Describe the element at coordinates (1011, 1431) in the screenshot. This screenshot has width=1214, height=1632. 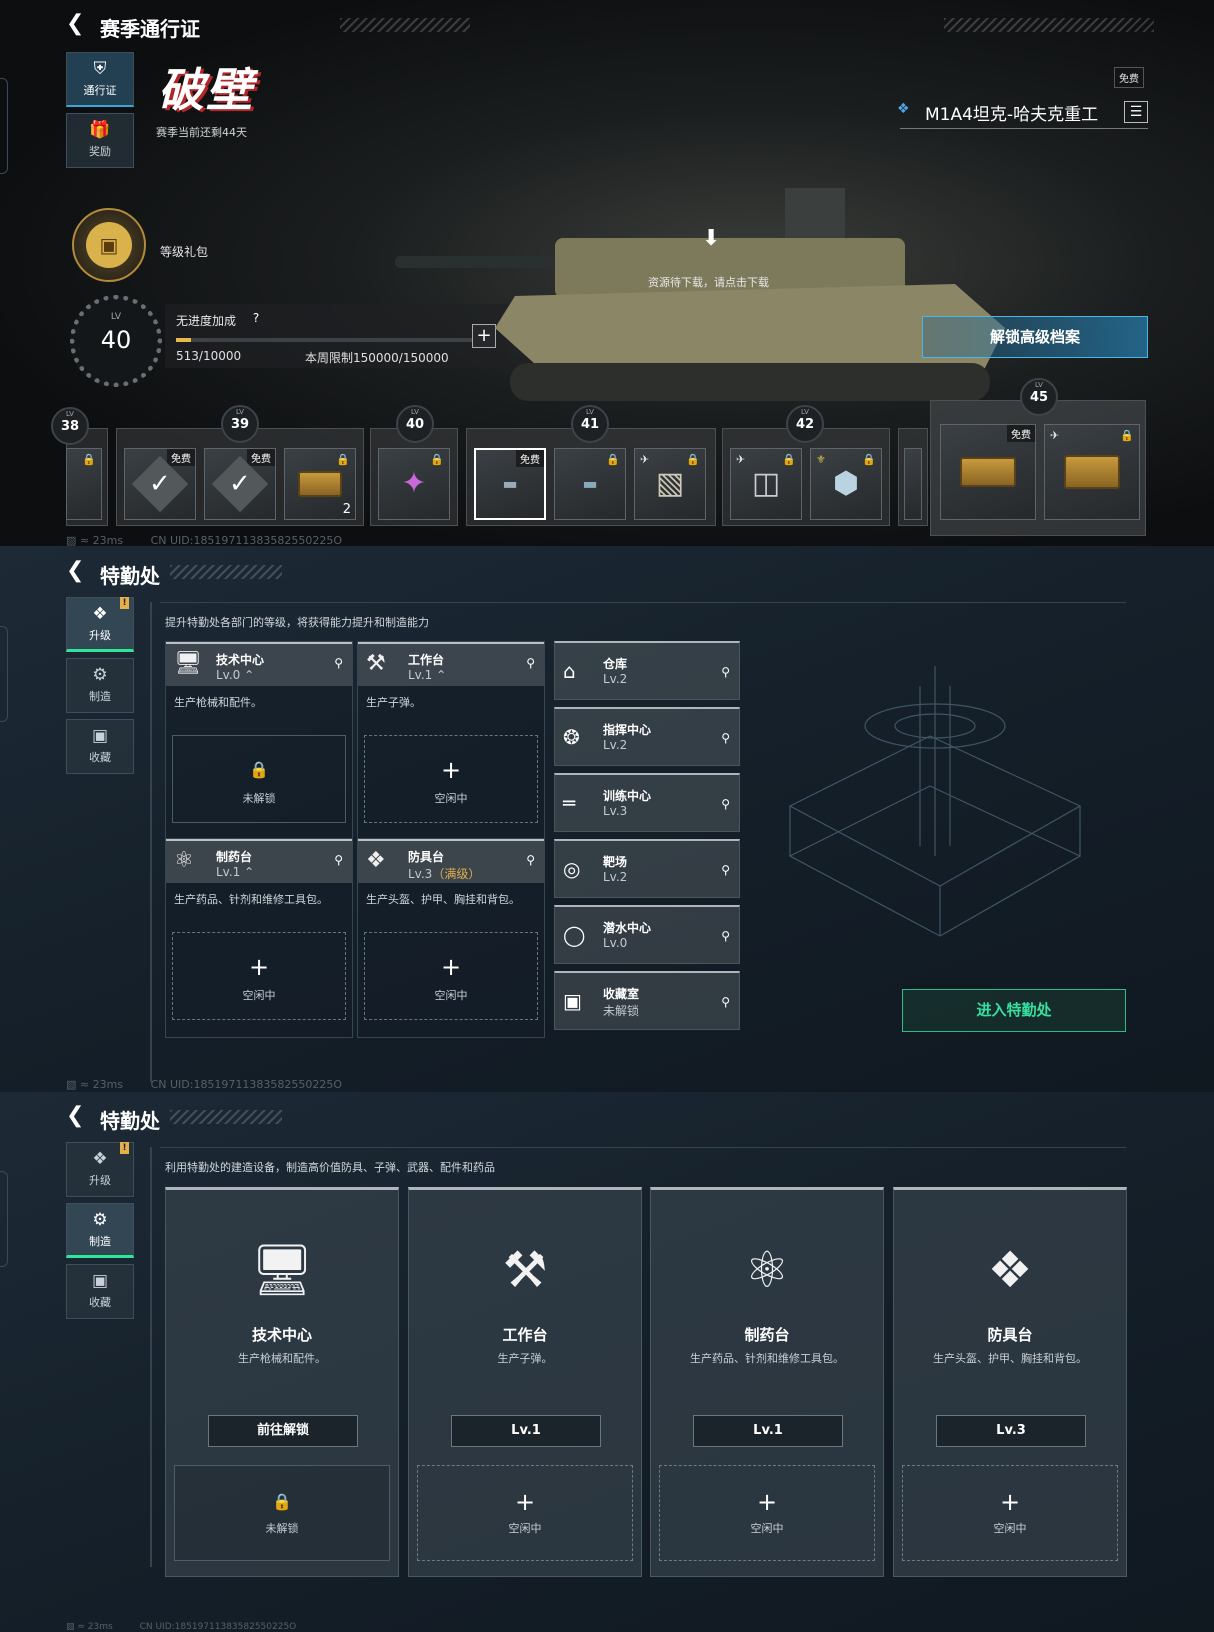
I see `station-level-button: Lv.3` at that location.